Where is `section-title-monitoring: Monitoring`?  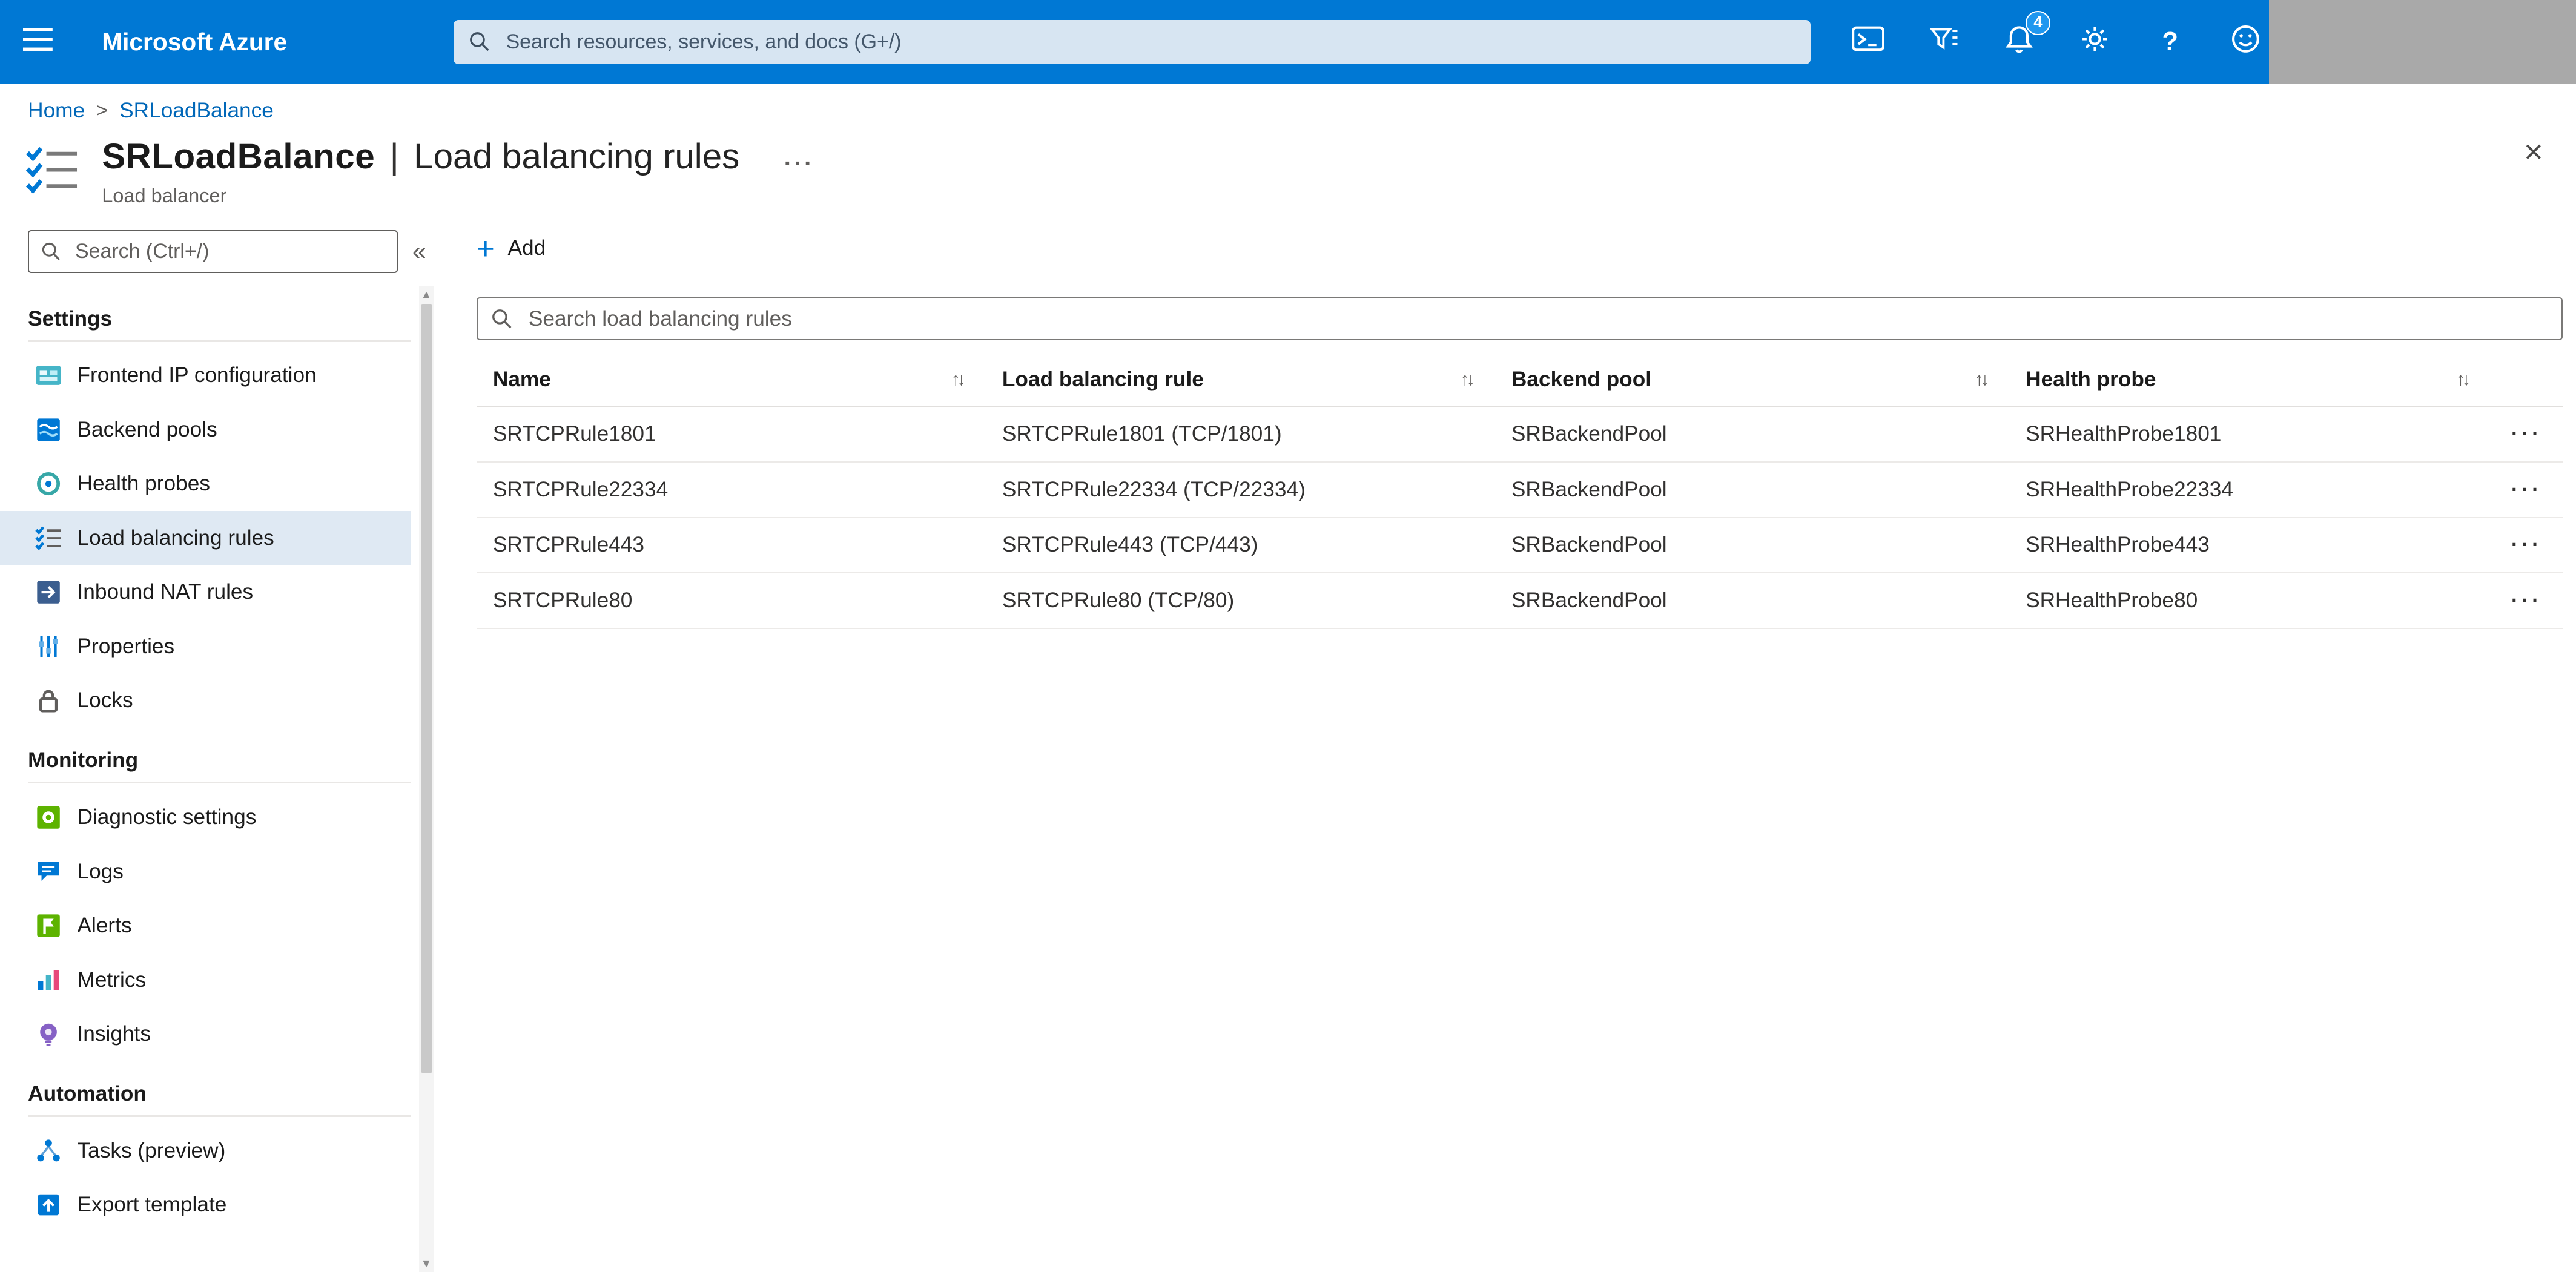
section-title-monitoring: Monitoring is located at coordinates (83, 760).